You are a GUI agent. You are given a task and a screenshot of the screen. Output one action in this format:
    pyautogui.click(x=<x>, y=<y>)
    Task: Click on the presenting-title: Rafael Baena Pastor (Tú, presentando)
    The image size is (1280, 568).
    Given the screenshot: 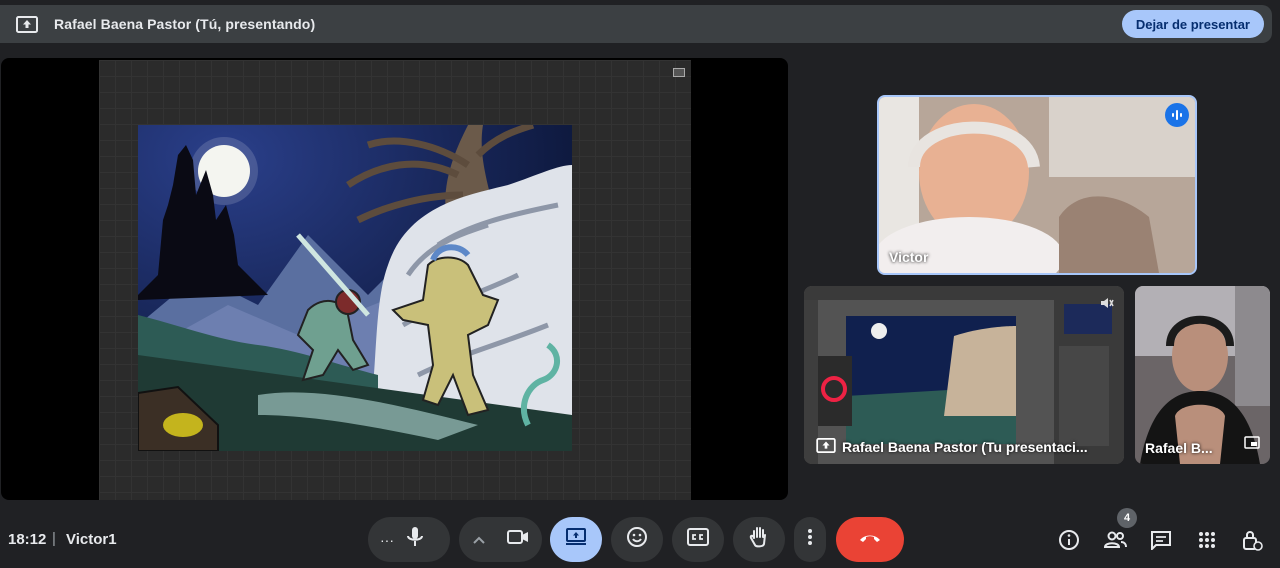 What is the action you would take?
    pyautogui.click(x=185, y=24)
    